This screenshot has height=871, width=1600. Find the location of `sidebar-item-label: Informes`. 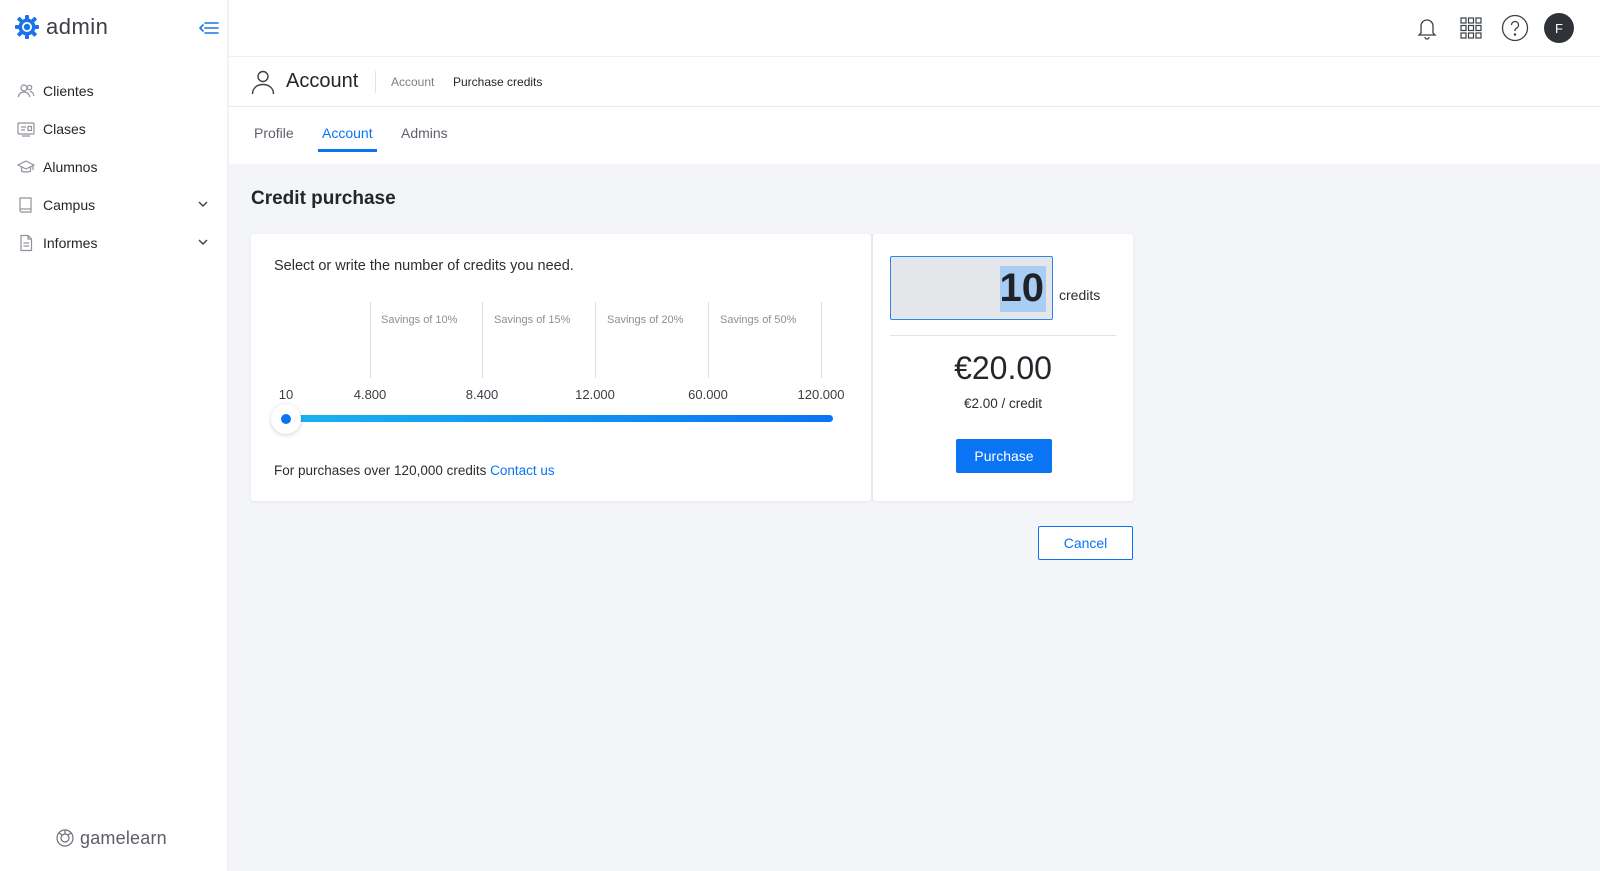

sidebar-item-label: Informes is located at coordinates (70, 243).